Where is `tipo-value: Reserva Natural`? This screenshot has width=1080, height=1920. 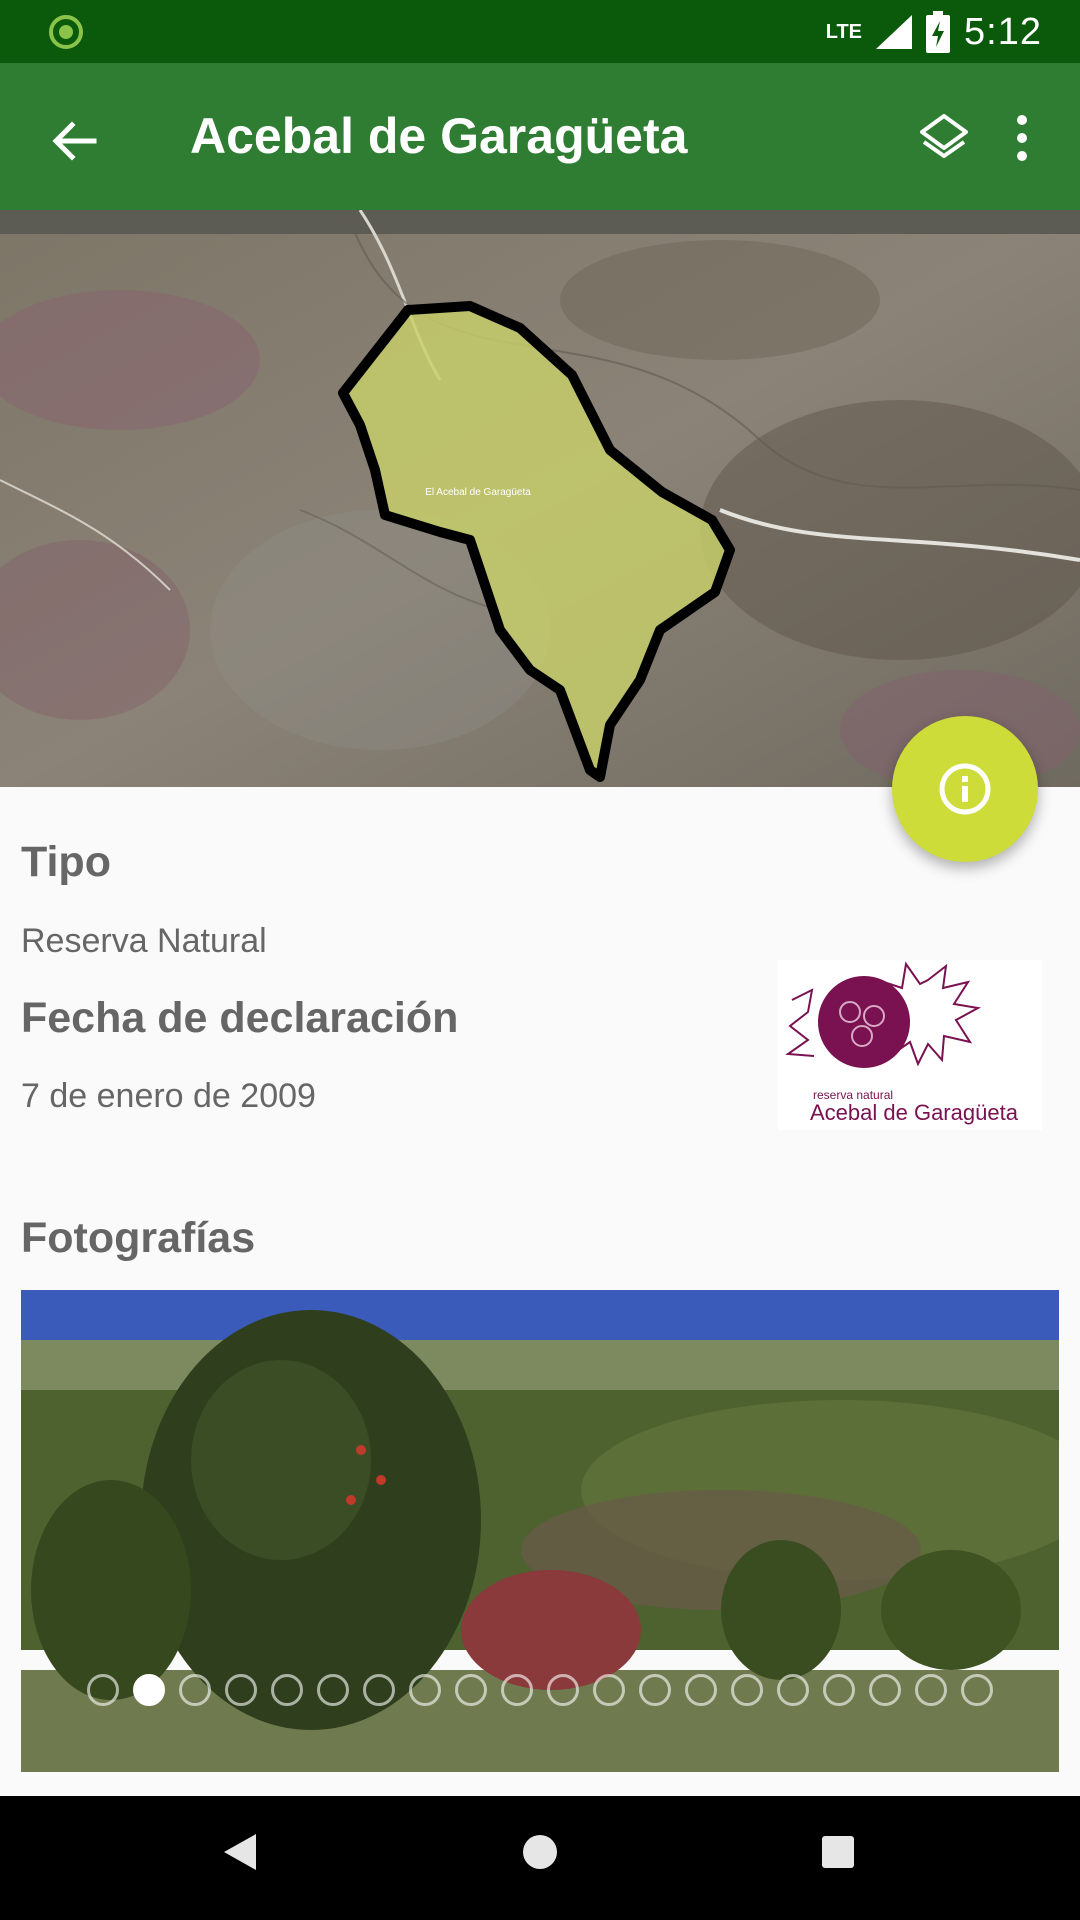
tipo-value: Reserva Natural is located at coordinates (144, 941).